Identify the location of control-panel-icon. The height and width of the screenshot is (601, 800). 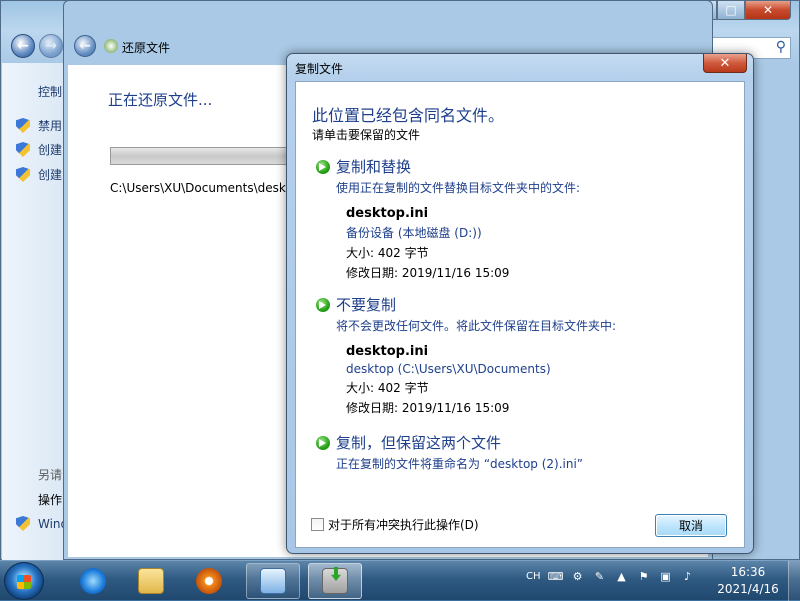
(273, 581).